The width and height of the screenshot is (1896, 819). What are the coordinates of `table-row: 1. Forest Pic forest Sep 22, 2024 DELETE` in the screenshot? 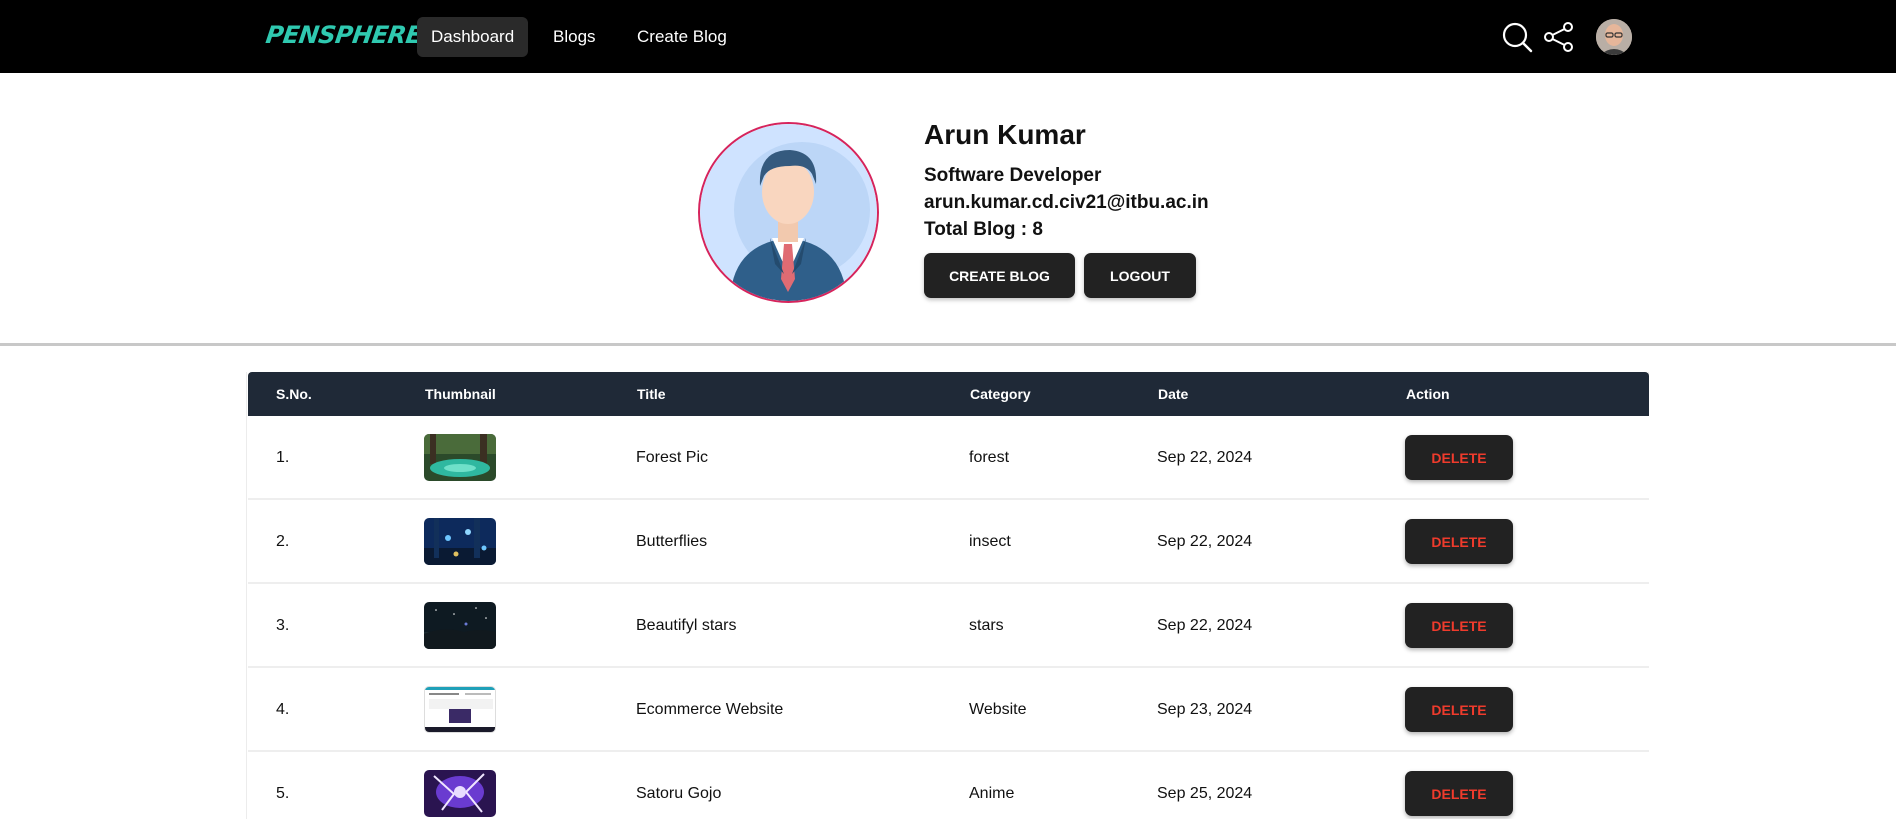 It's located at (948, 458).